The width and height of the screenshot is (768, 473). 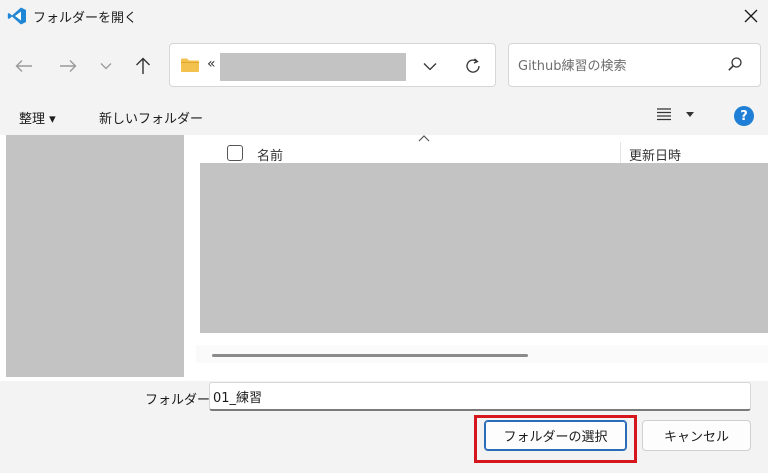 I want to click on help-icon: ?, so click(x=744, y=116).